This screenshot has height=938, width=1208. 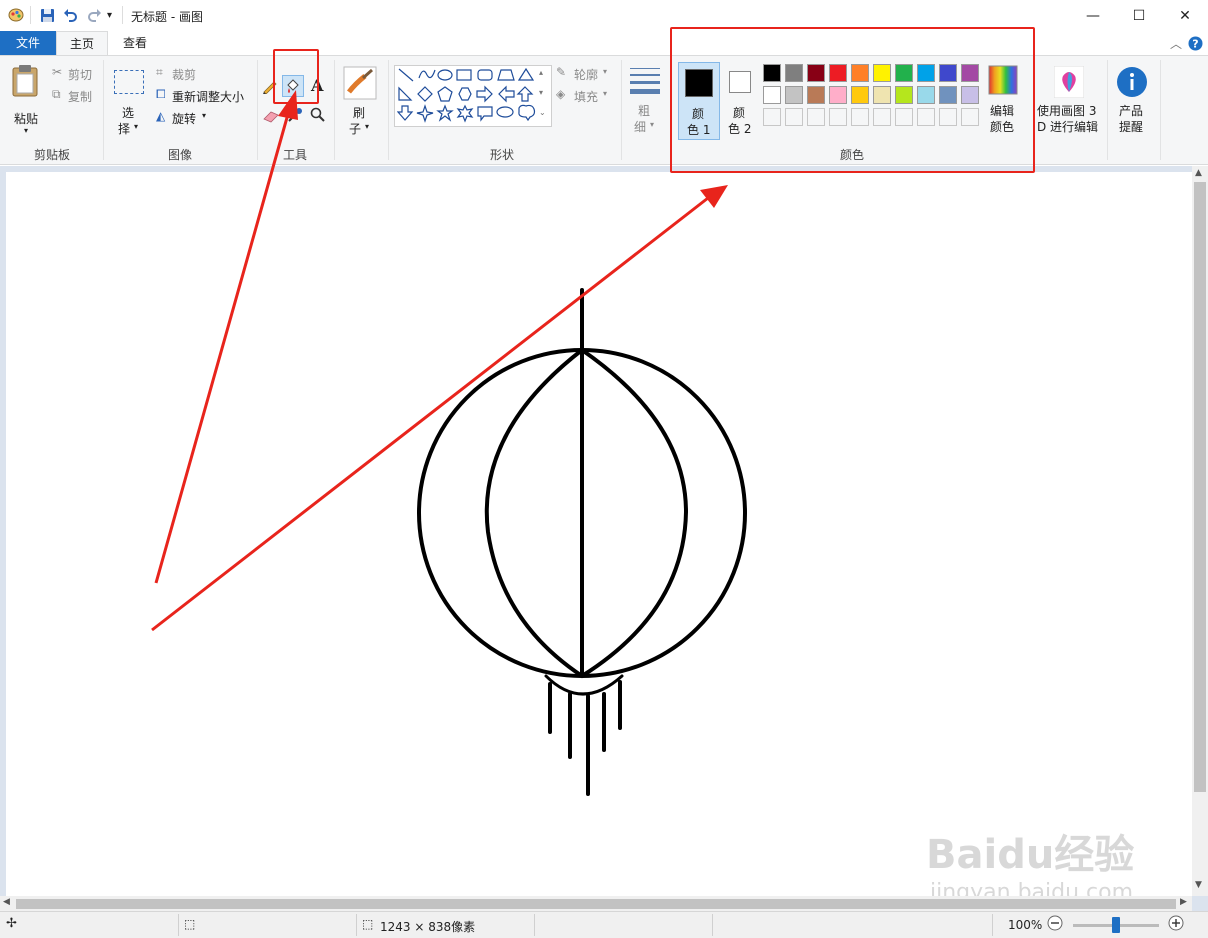 What do you see at coordinates (179, 155) in the screenshot?
I see `image-group-label: 图像` at bounding box center [179, 155].